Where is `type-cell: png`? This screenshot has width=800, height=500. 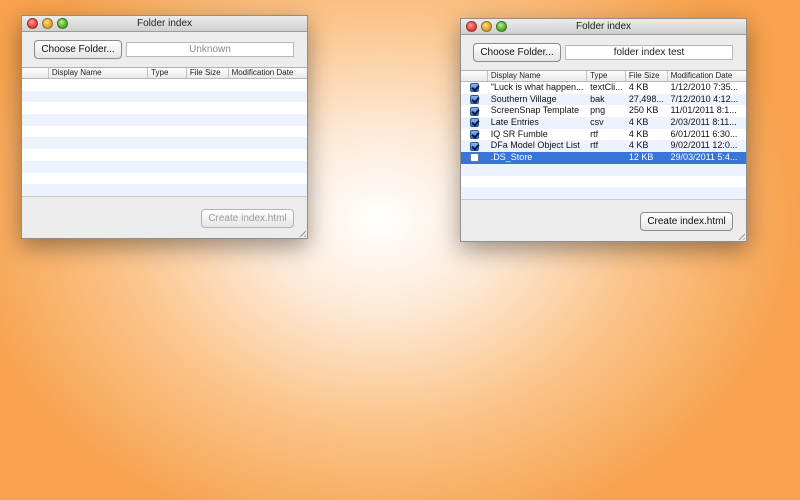 type-cell: png is located at coordinates (598, 110).